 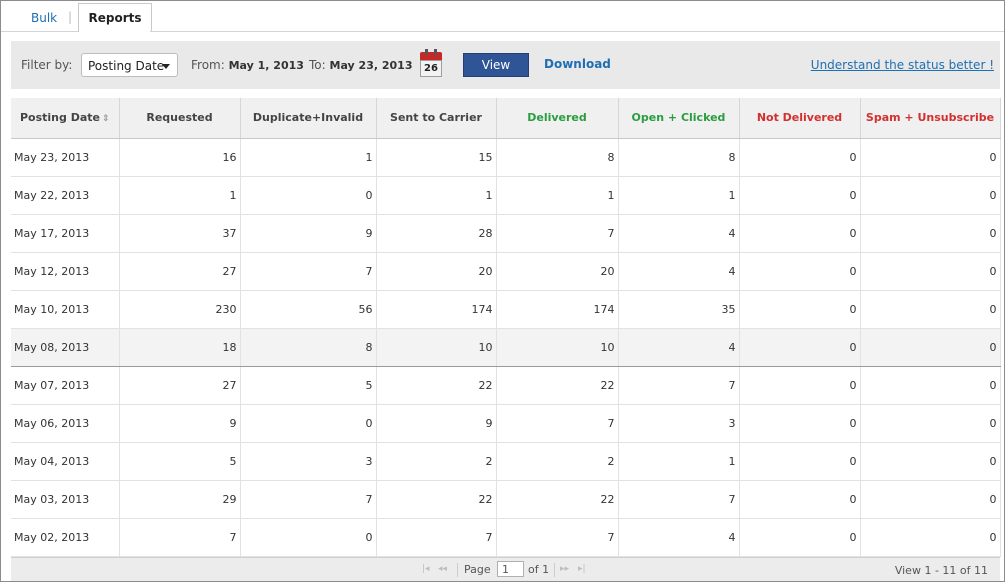 I want to click on table-row: May 17, 2013 37 9 28 7 4 0 0, so click(x=506, y=233).